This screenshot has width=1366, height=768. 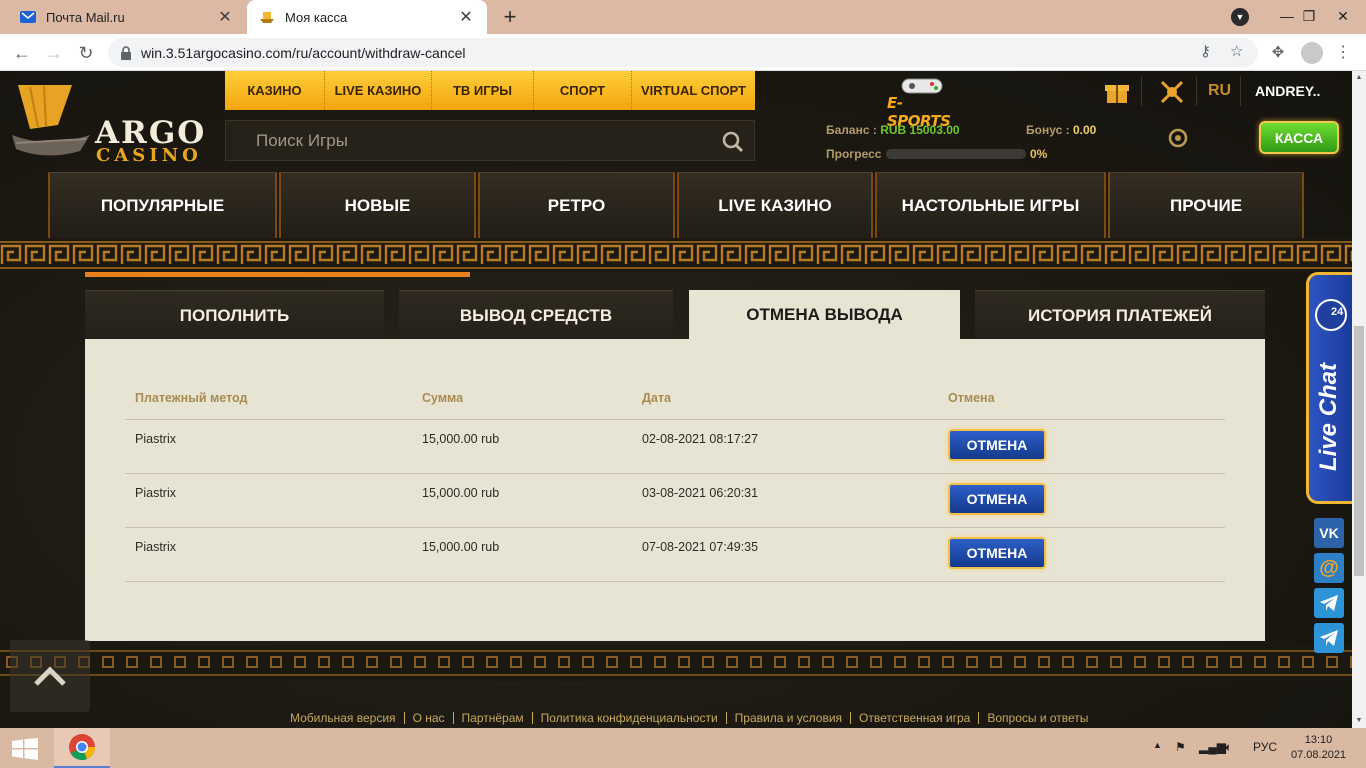 I want to click on live-chat-label: Live Chat, so click(x=1328, y=416).